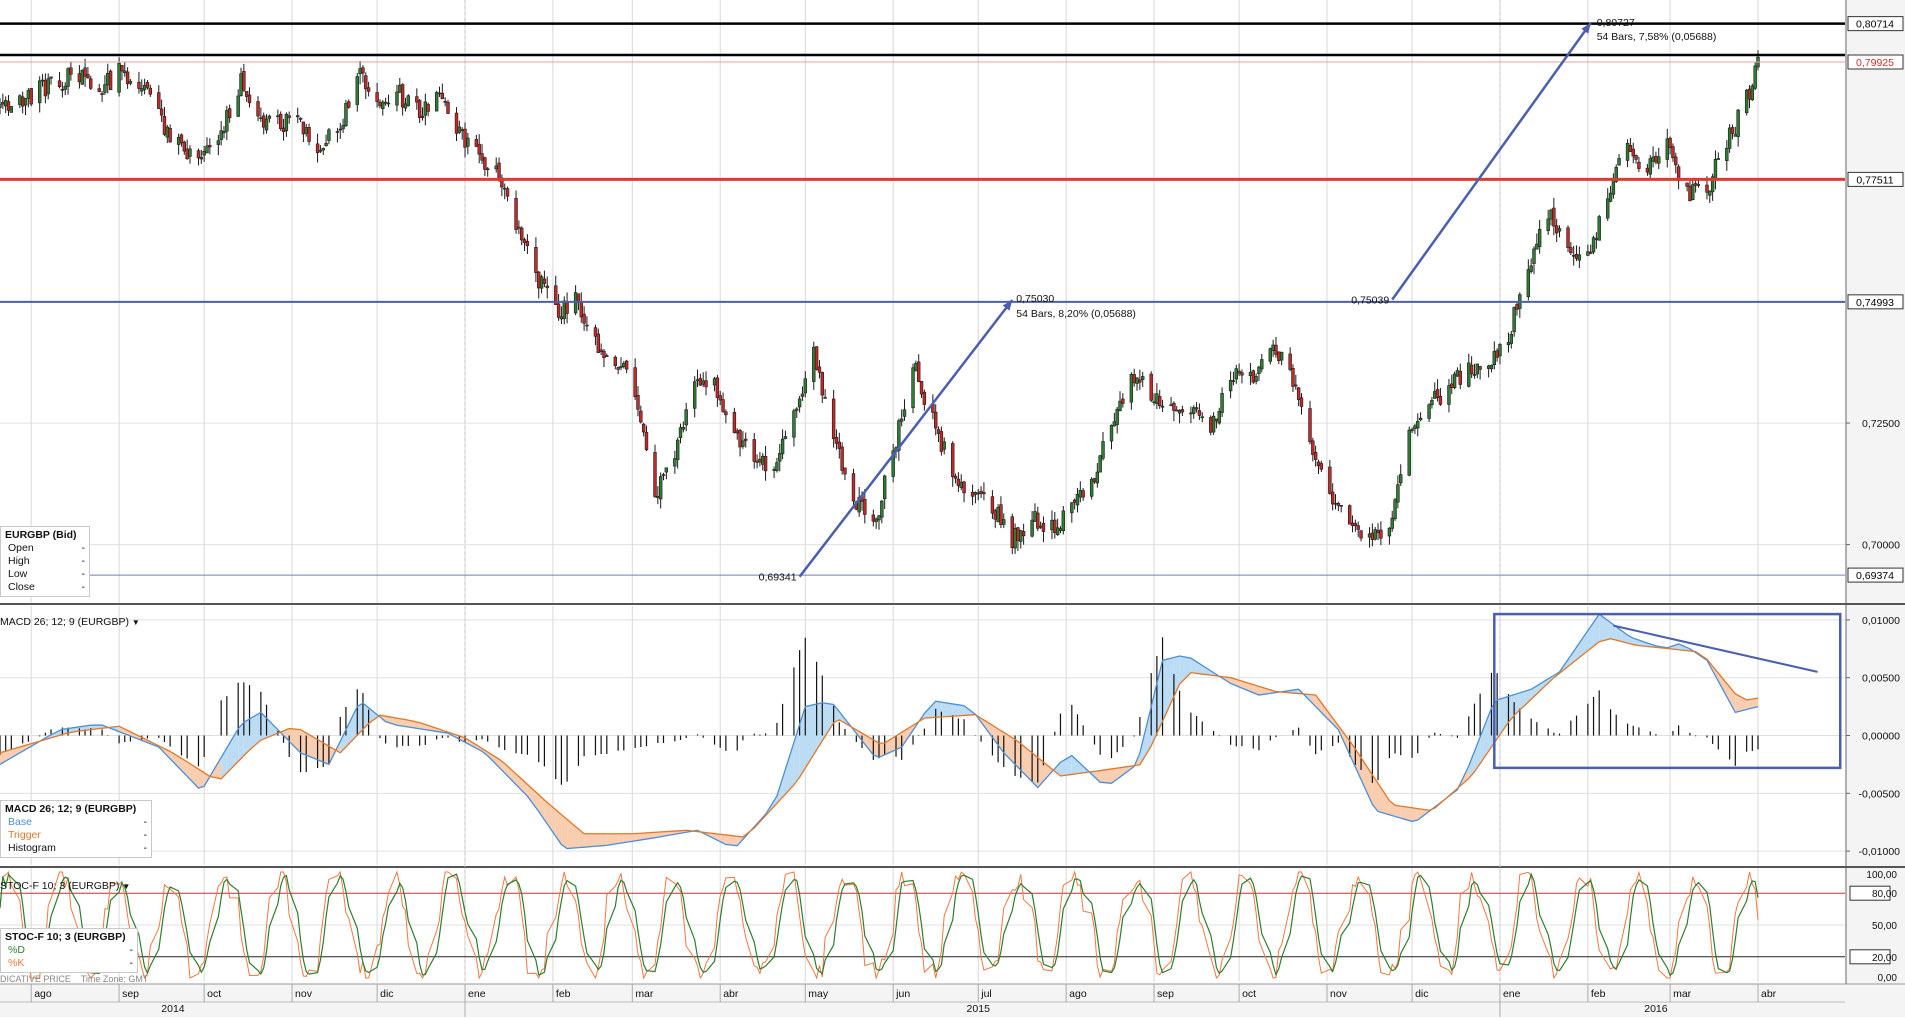 The image size is (1905, 1020). Describe the element at coordinates (83, 574) in the screenshot. I see `legend-value-low: -` at that location.